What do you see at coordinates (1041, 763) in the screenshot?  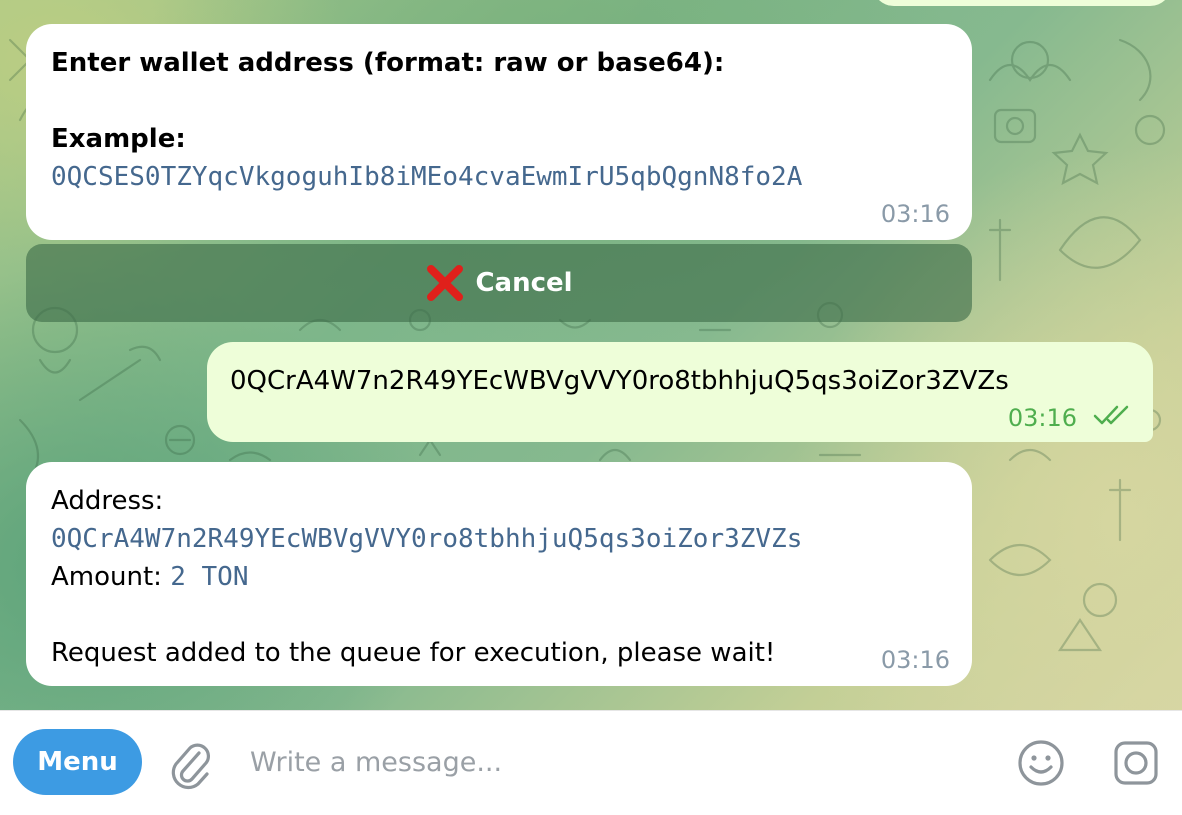 I see `emoji-icon` at bounding box center [1041, 763].